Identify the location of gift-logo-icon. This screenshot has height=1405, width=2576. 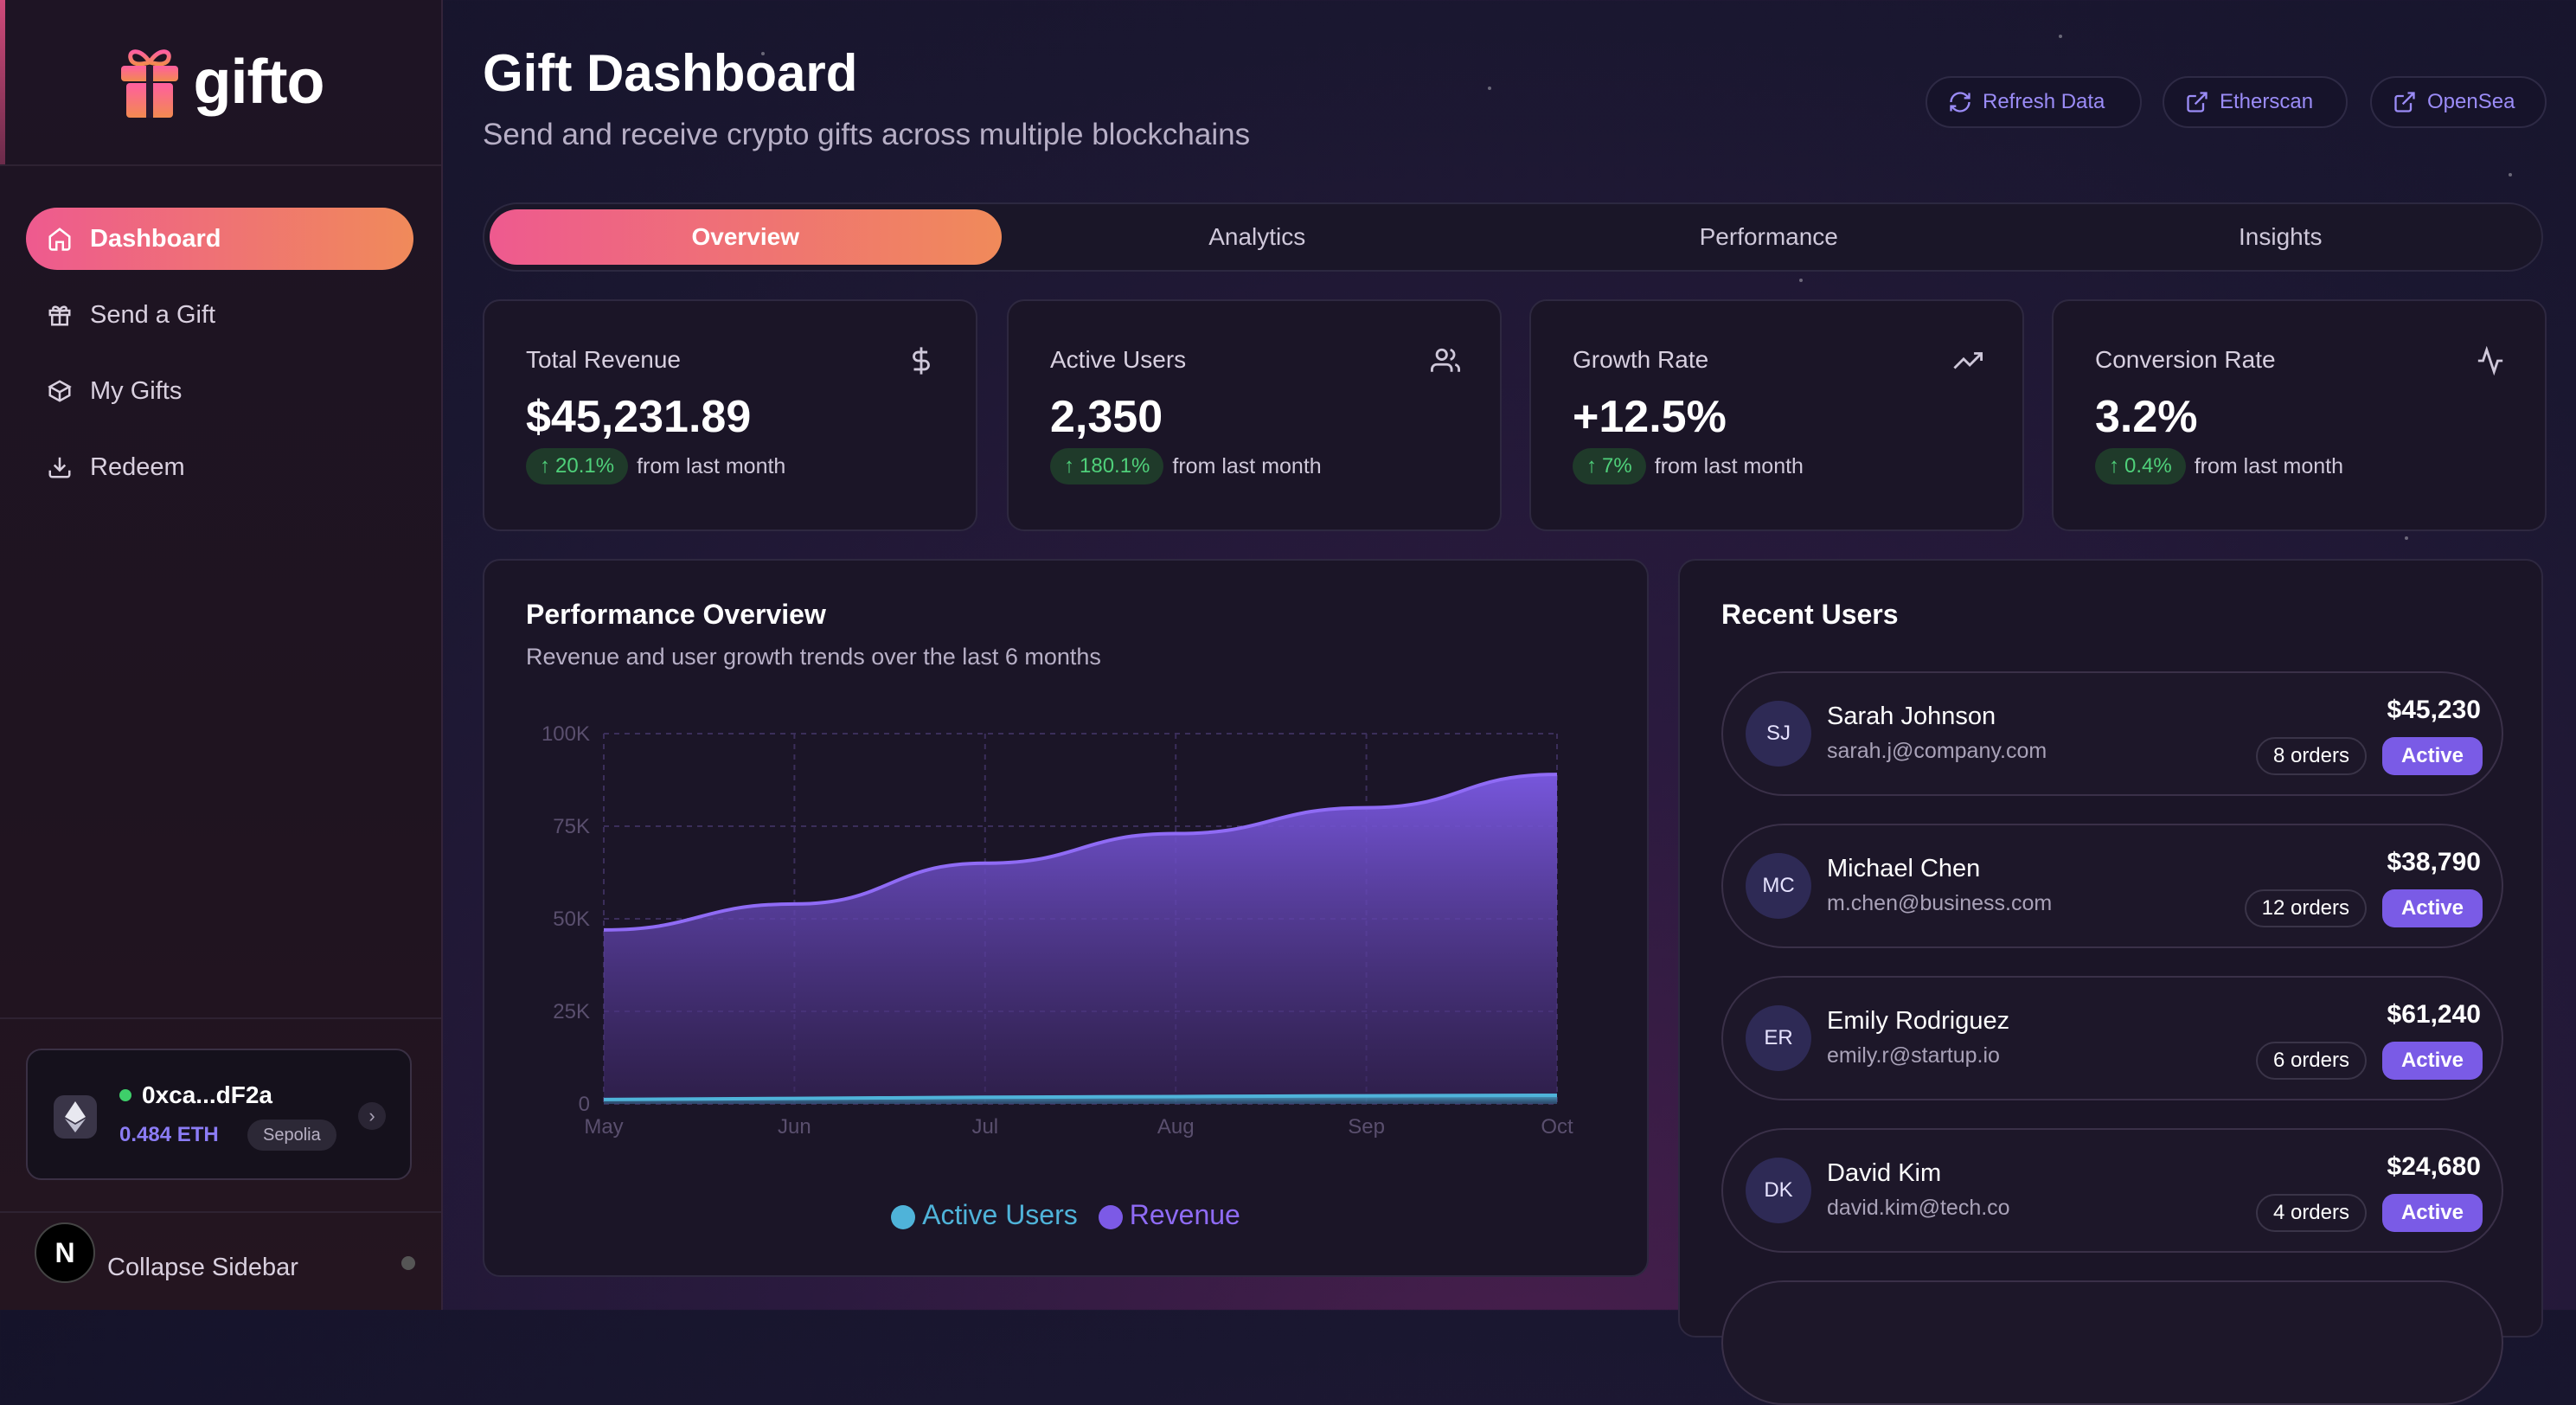
(149, 83).